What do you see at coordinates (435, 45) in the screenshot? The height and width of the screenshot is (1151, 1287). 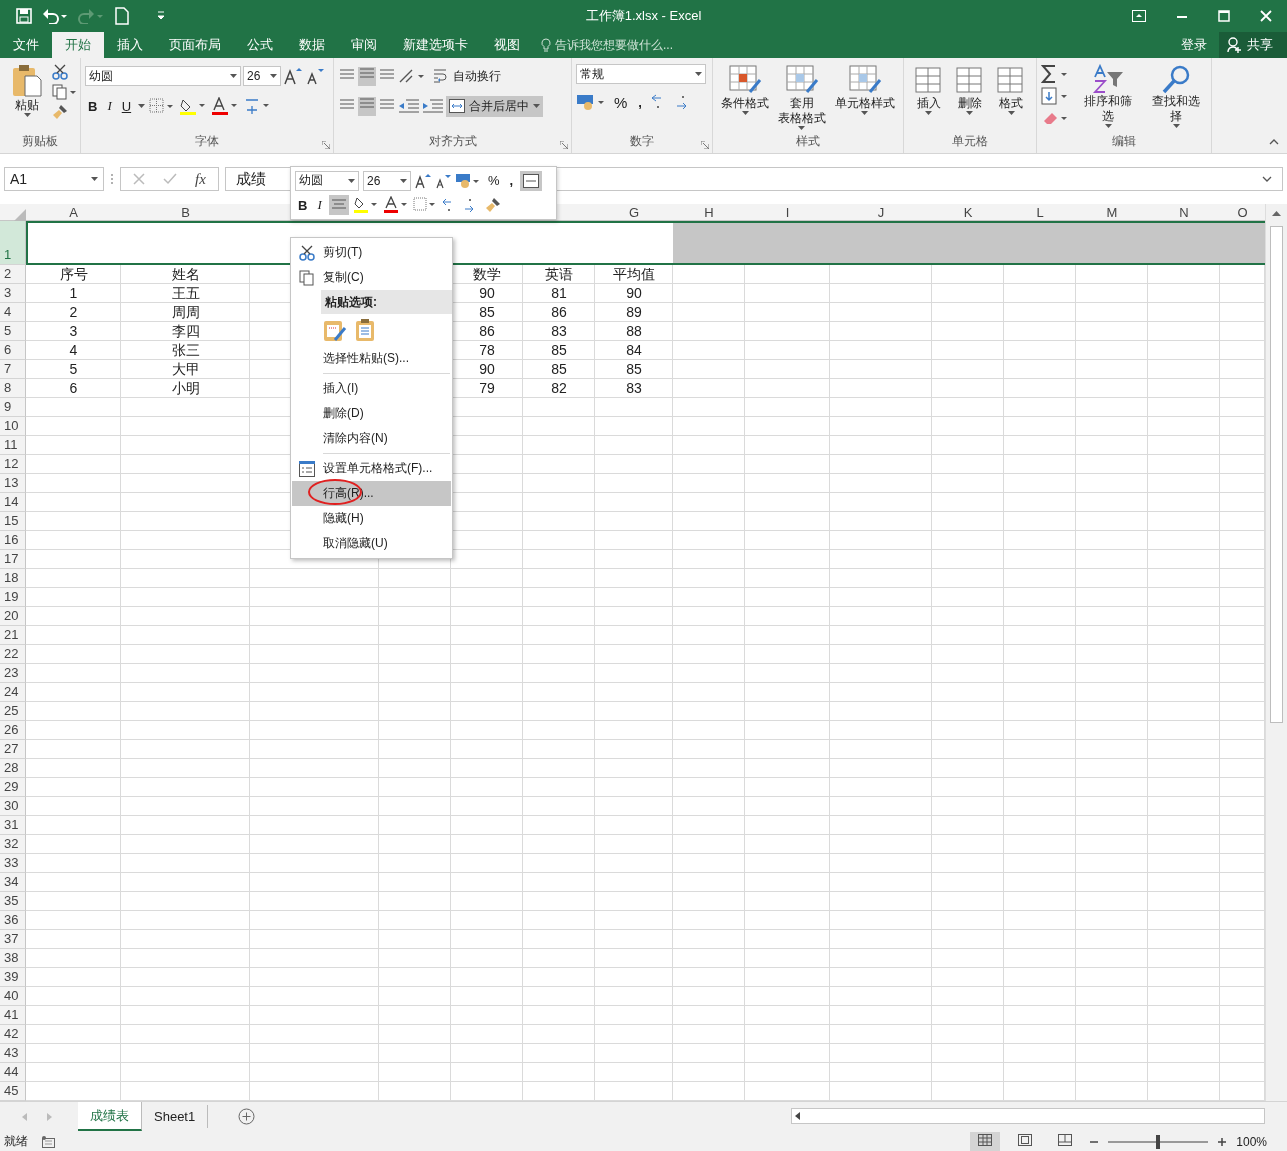 I see `ribbon-tab: 新建选项卡` at bounding box center [435, 45].